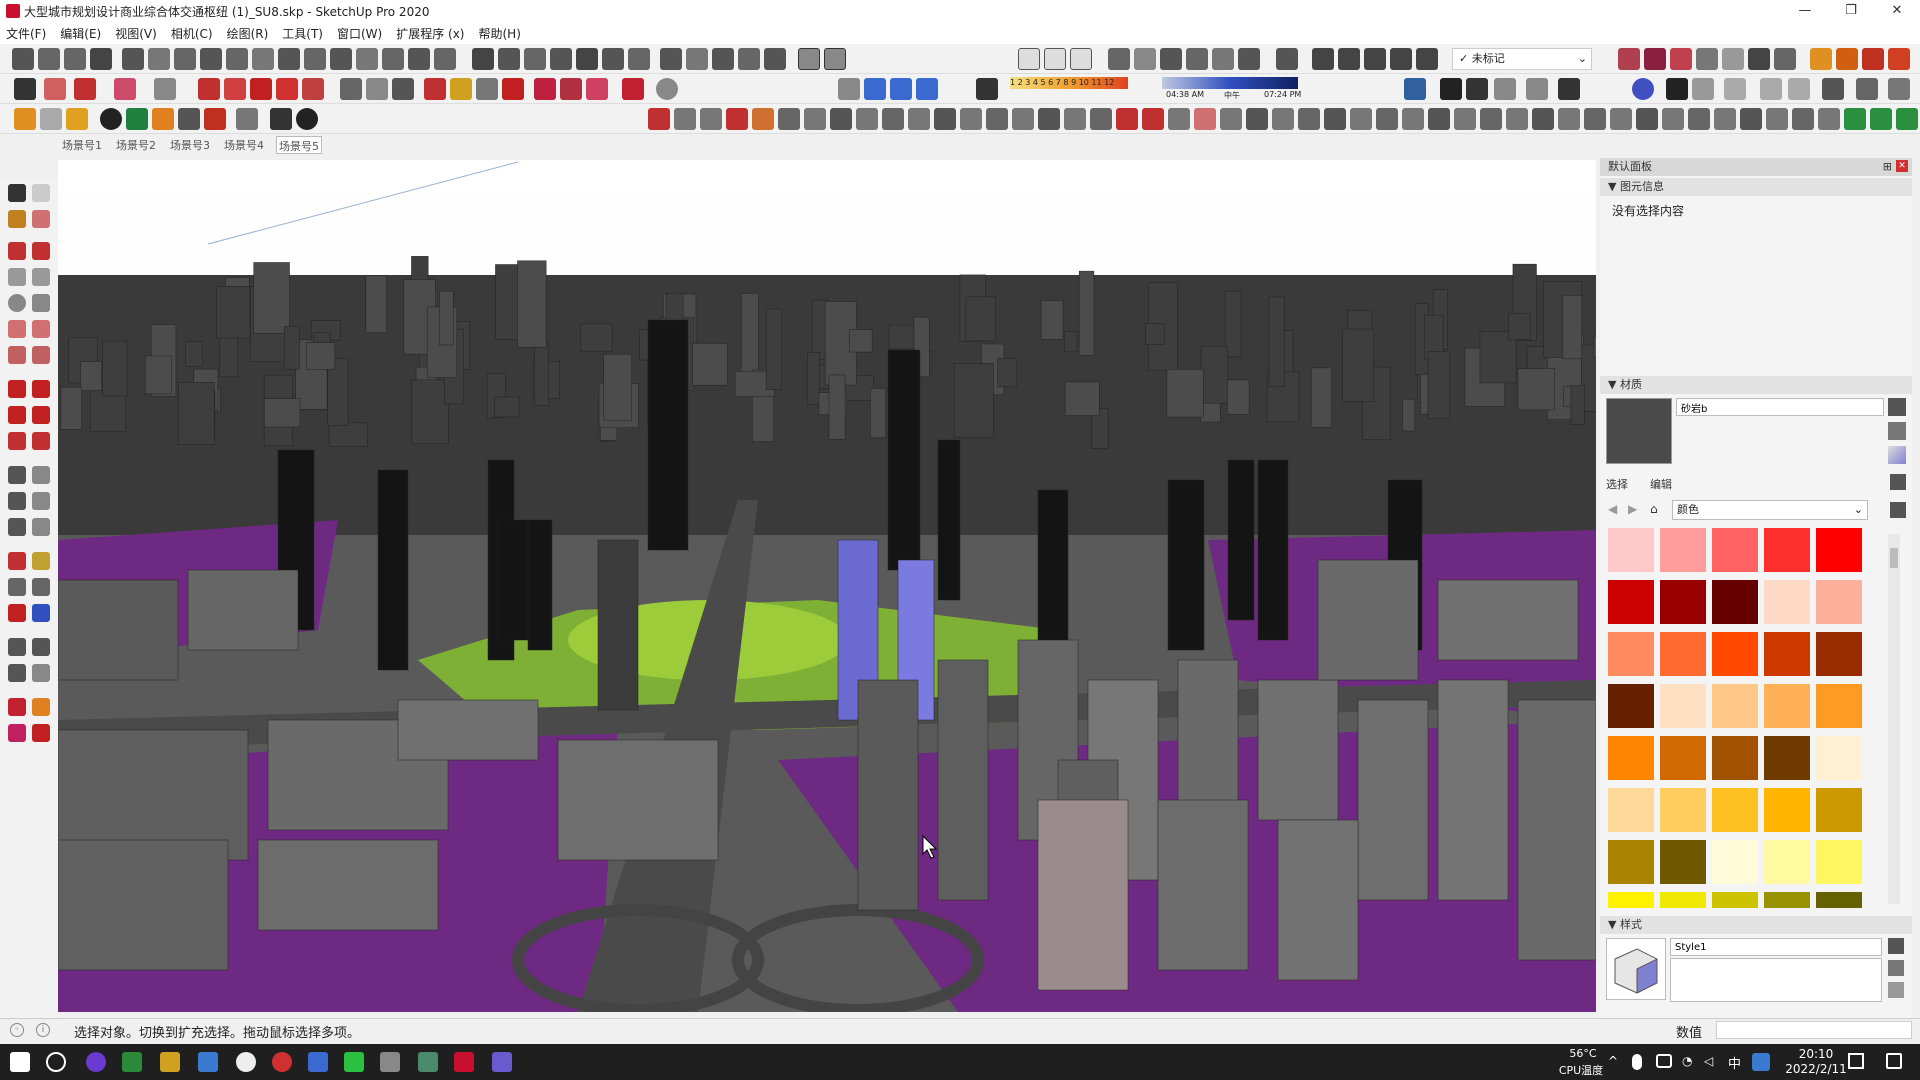  What do you see at coordinates (55, 89) in the screenshot?
I see `eraser-icon` at bounding box center [55, 89].